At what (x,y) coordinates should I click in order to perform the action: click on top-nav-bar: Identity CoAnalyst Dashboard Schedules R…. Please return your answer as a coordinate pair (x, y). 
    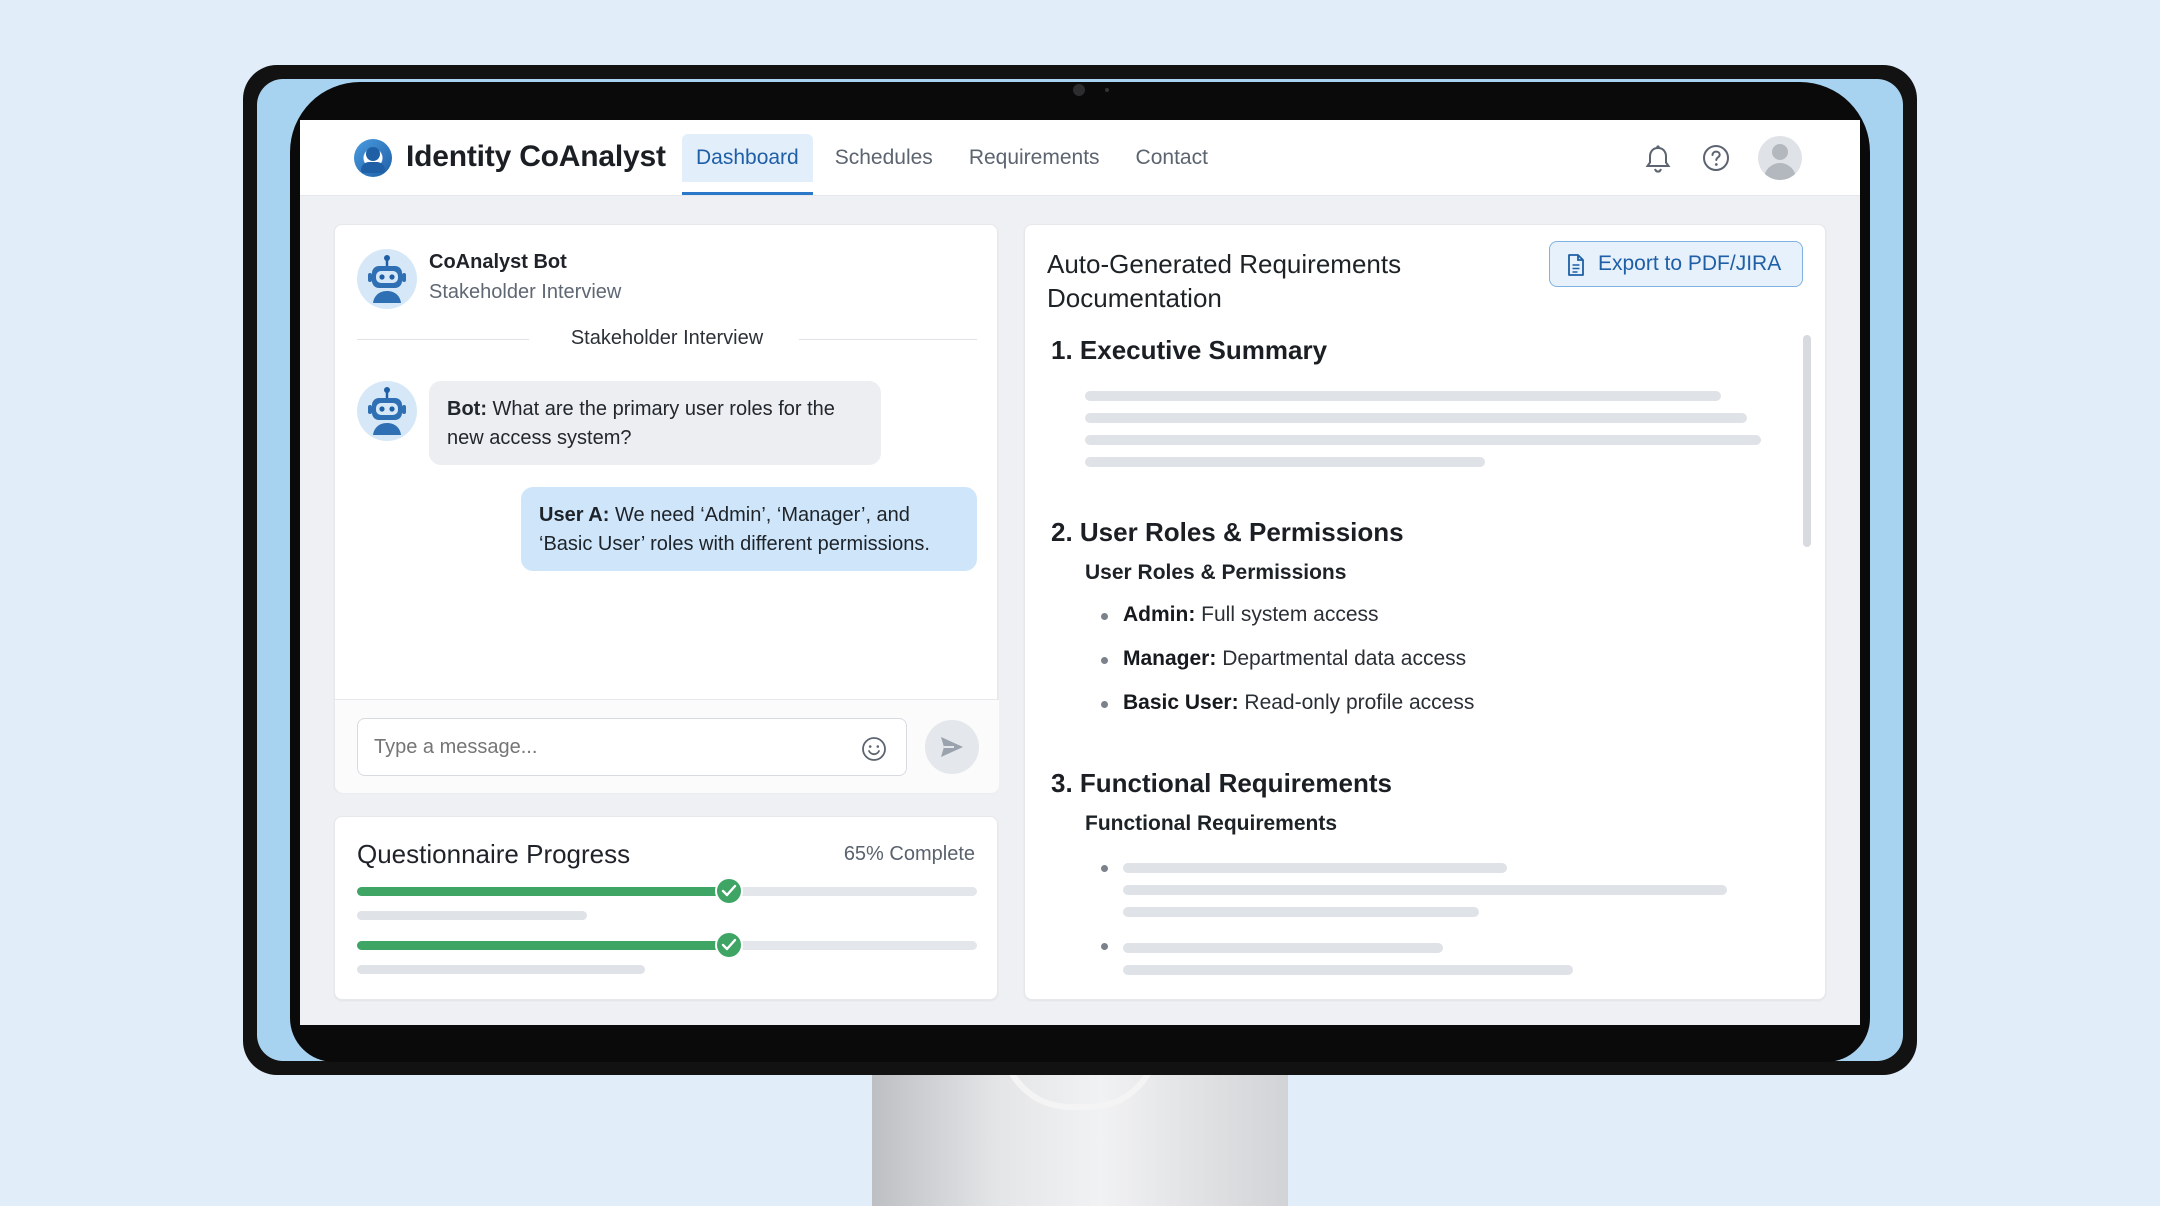
    Looking at the image, I should click on (1080, 158).